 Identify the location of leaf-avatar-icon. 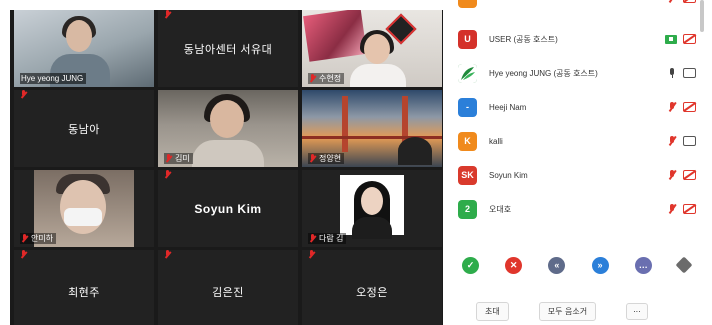
(467, 73).